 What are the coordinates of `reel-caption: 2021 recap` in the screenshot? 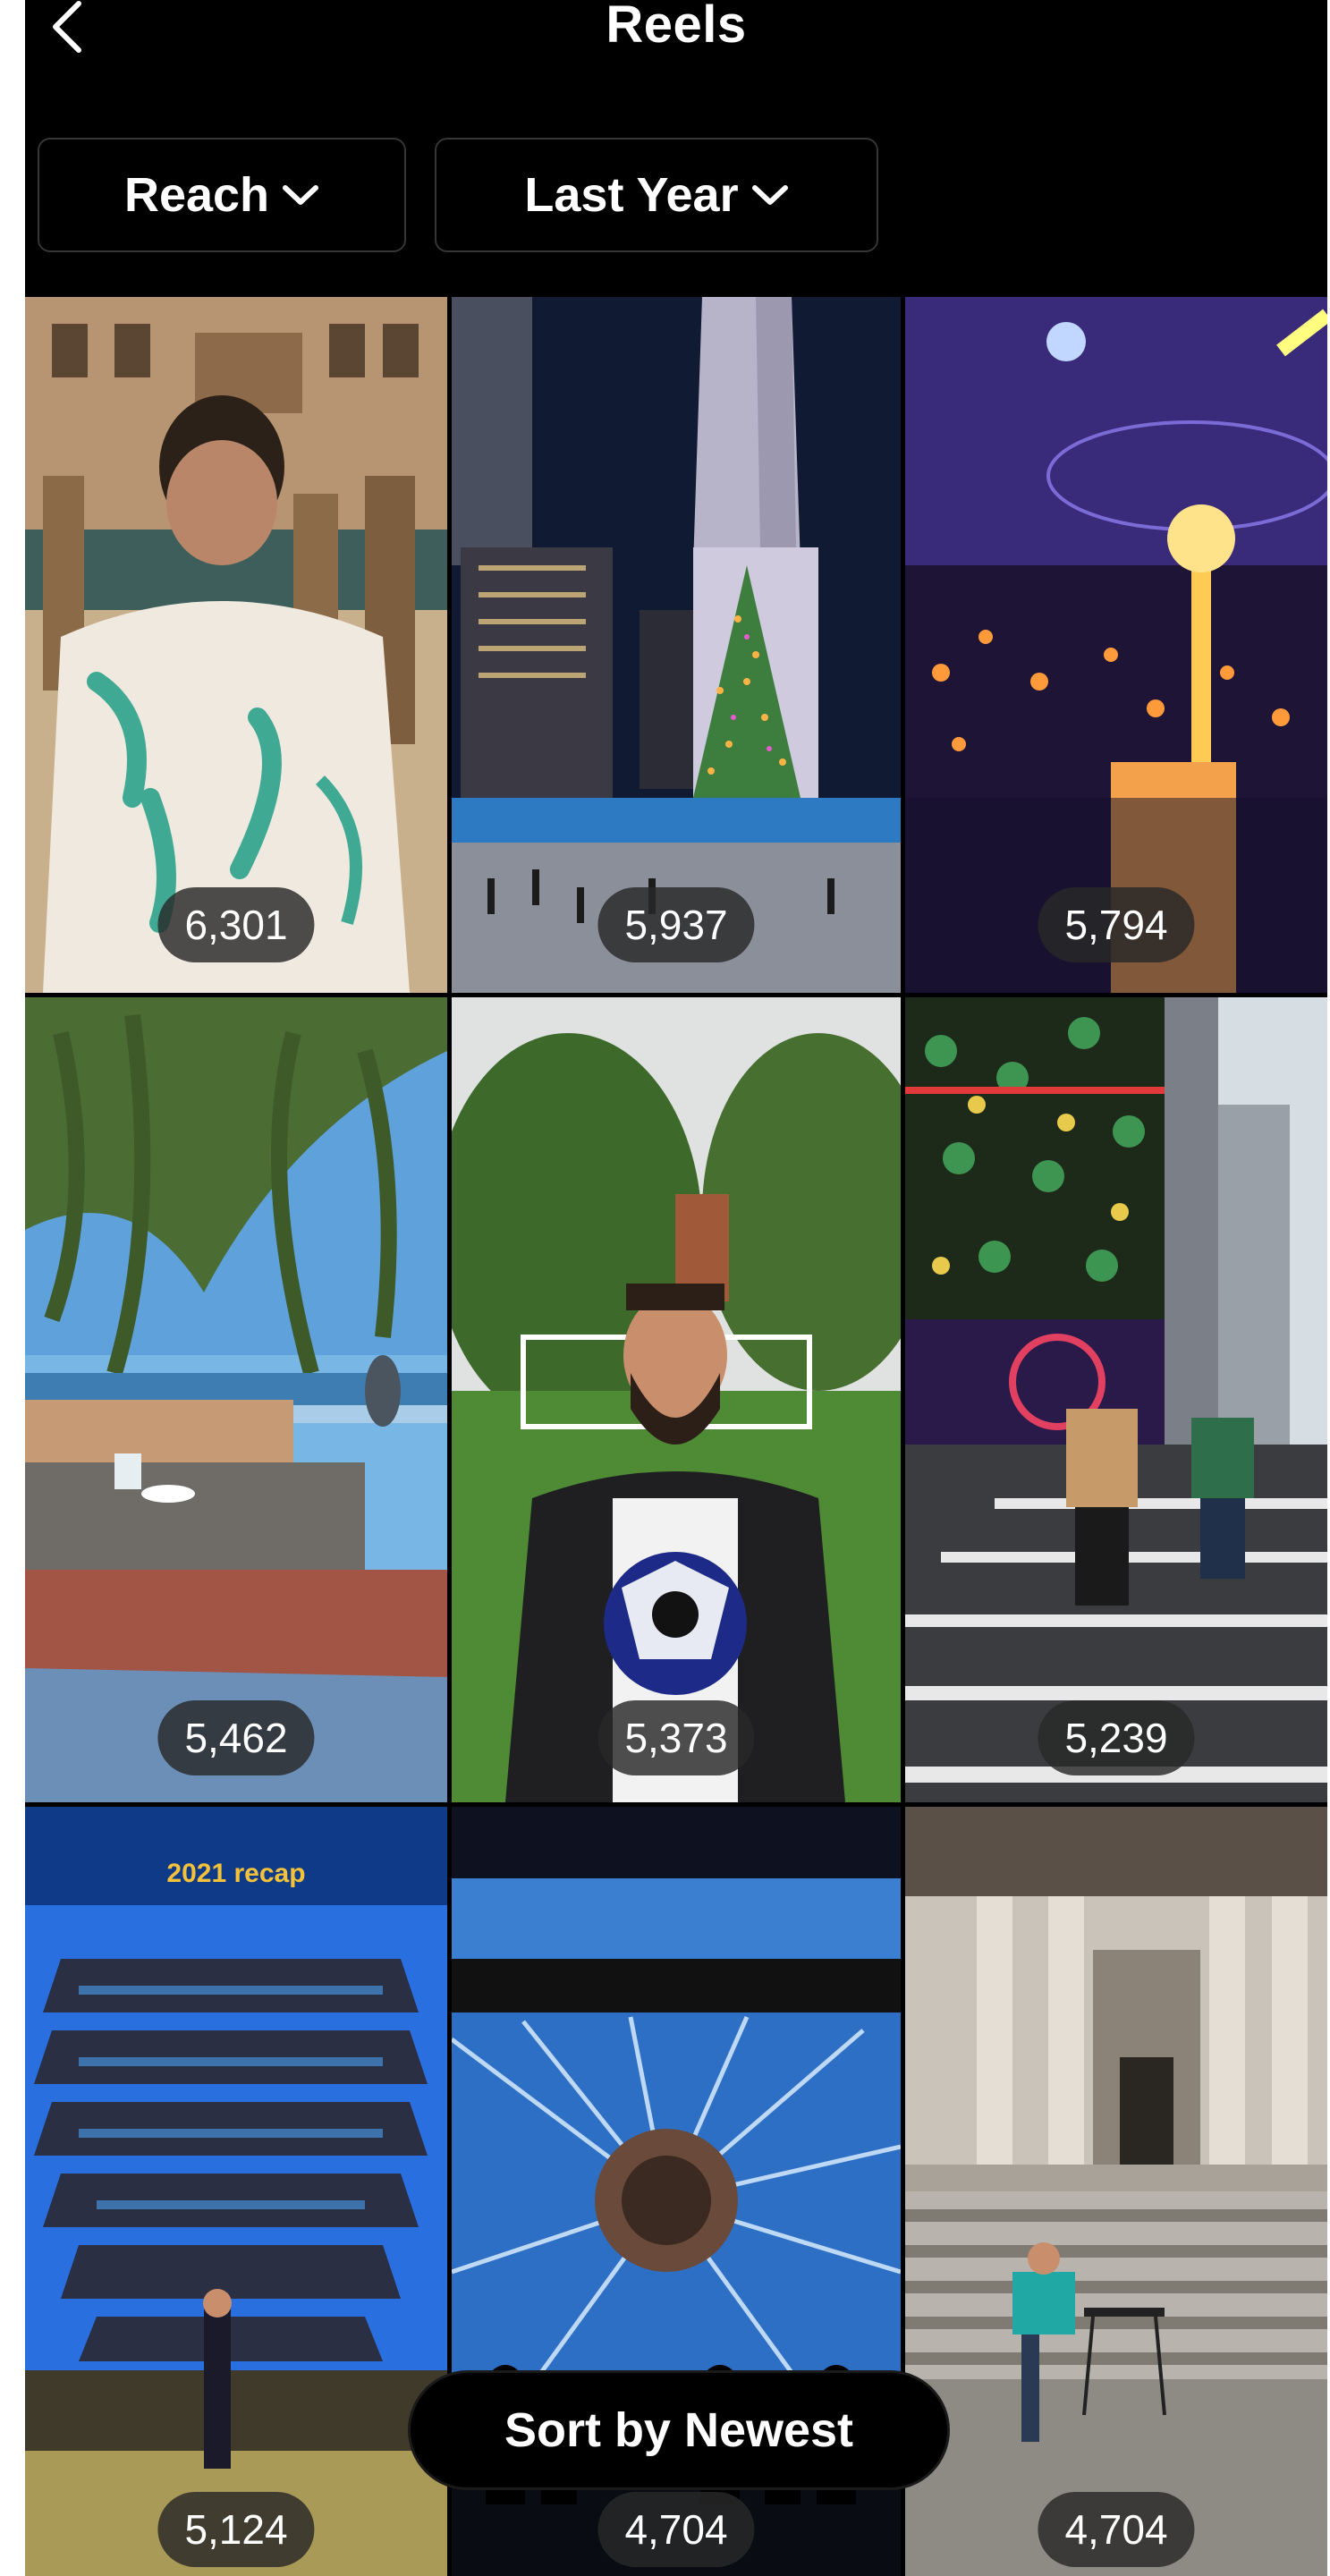 It's located at (236, 1873).